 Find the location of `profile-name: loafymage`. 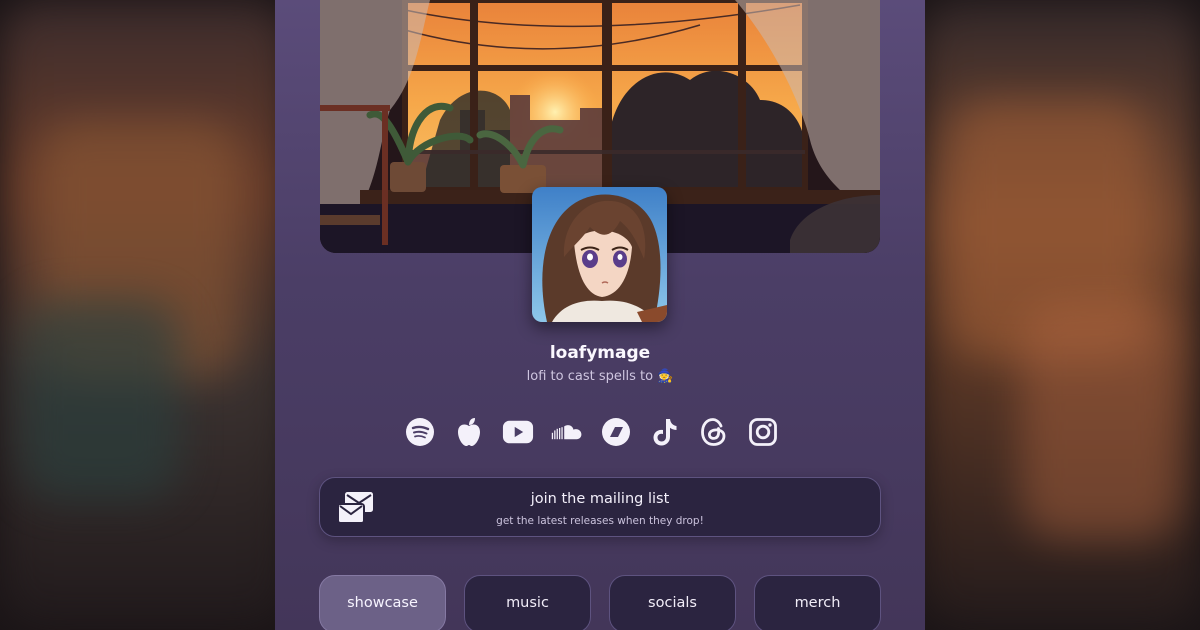

profile-name: loafymage is located at coordinates (600, 353).